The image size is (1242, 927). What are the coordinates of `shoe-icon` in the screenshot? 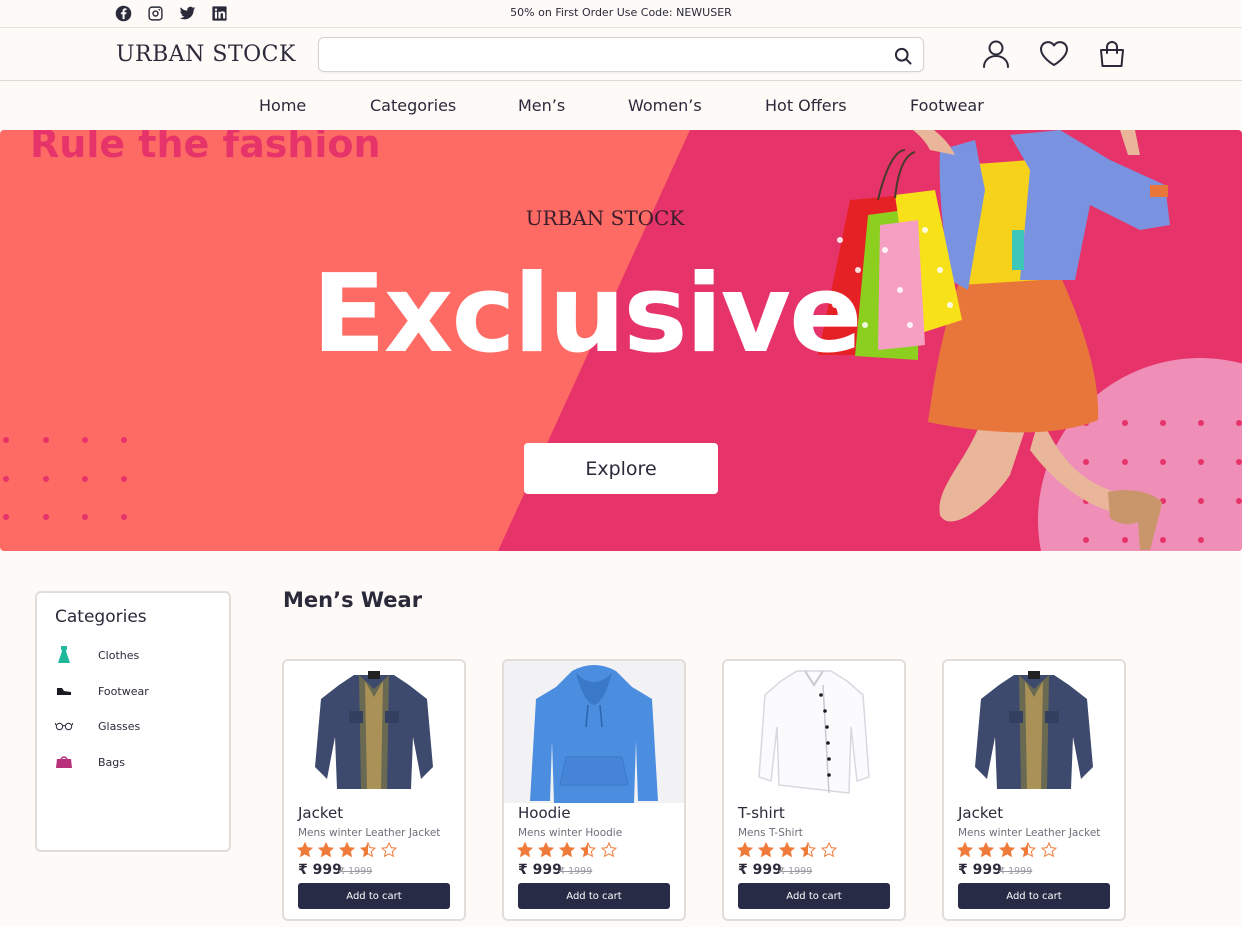 It's located at (64, 691).